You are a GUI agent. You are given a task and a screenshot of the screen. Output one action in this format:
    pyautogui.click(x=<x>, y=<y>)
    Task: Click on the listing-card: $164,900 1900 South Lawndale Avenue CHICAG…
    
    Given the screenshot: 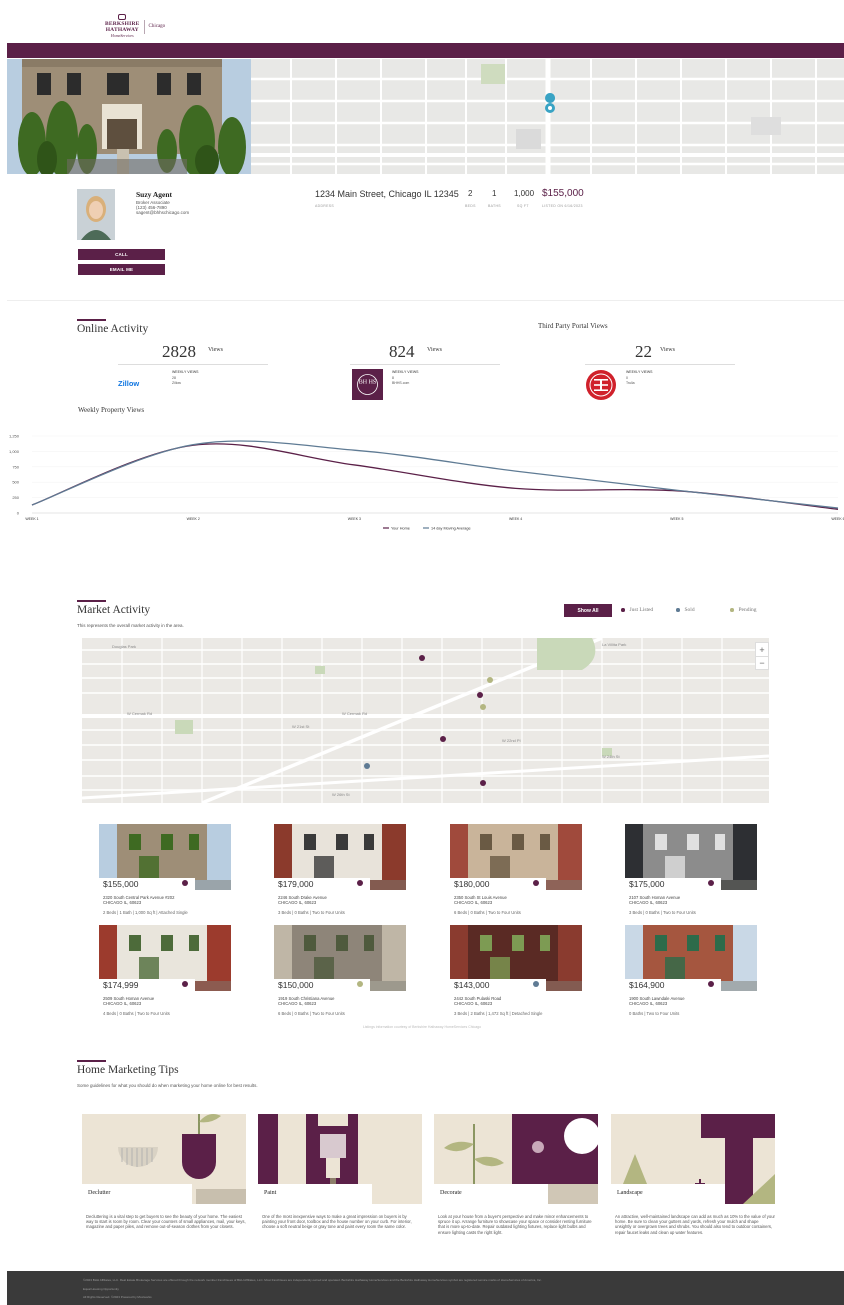 What is the action you would take?
    pyautogui.click(x=691, y=970)
    